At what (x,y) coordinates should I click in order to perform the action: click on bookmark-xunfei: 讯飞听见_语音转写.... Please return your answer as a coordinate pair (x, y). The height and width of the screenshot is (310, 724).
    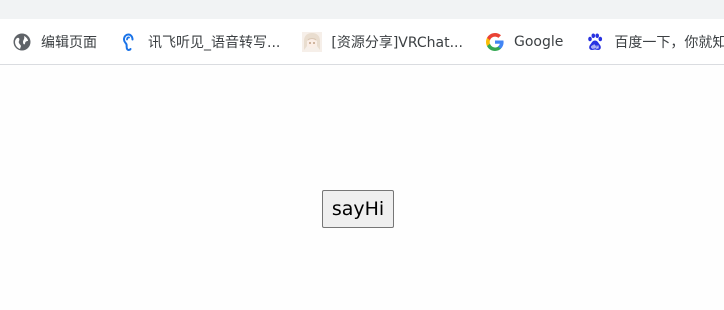
    Looking at the image, I should click on (195, 42).